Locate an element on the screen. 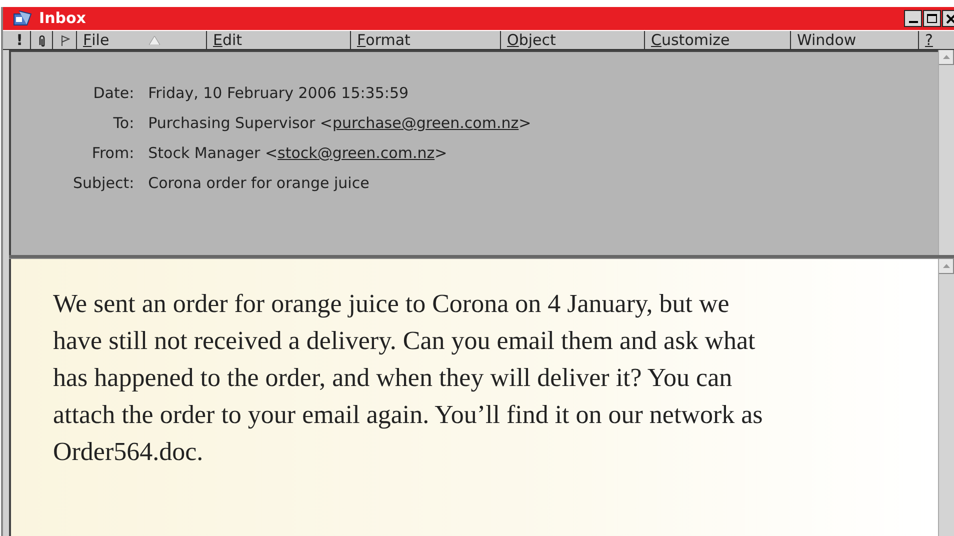  field-value: Purchasing Supervisor <purchase@green.com.nz> is located at coordinates (340, 123).